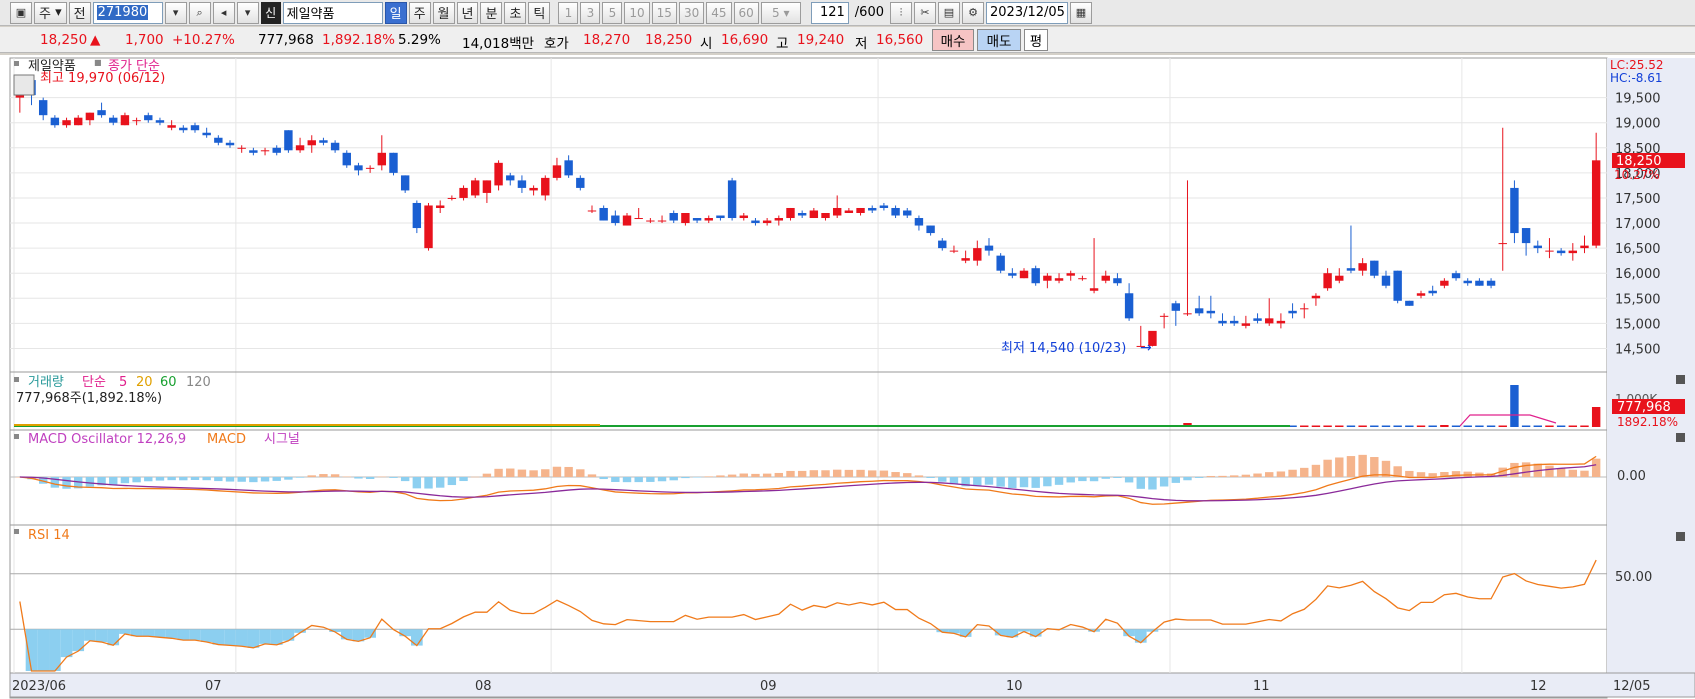  I want to click on interval-1-button: 1, so click(568, 12).